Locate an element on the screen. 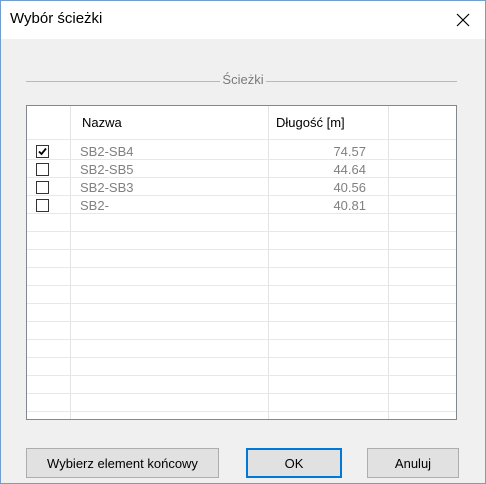 This screenshot has width=486, height=484. cell-length: 74.57 is located at coordinates (349, 151).